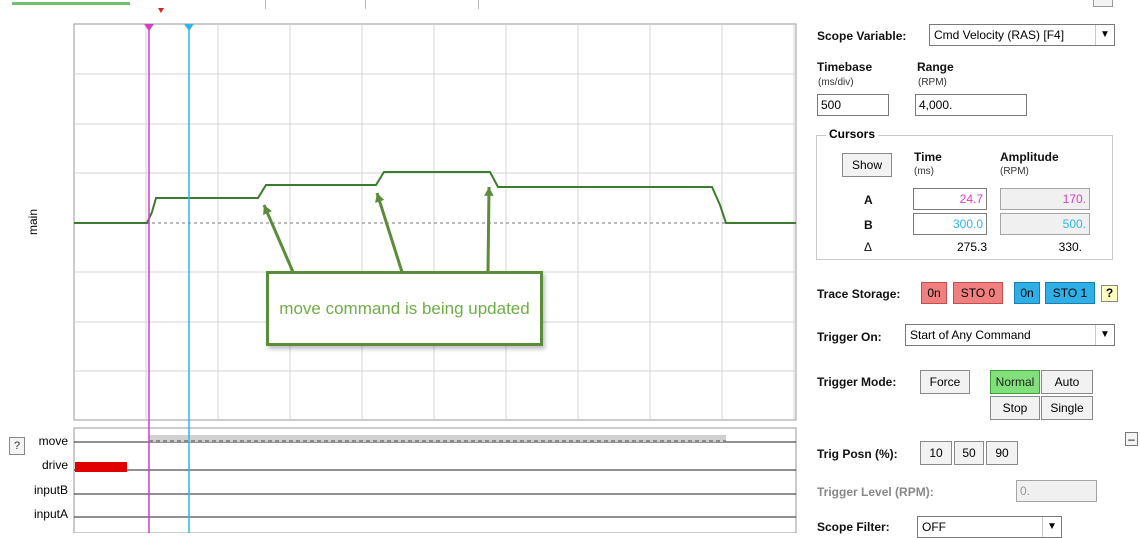 This screenshot has width=1140, height=538. Describe the element at coordinates (853, 105) in the screenshot. I see `timebase-input: 500` at that location.